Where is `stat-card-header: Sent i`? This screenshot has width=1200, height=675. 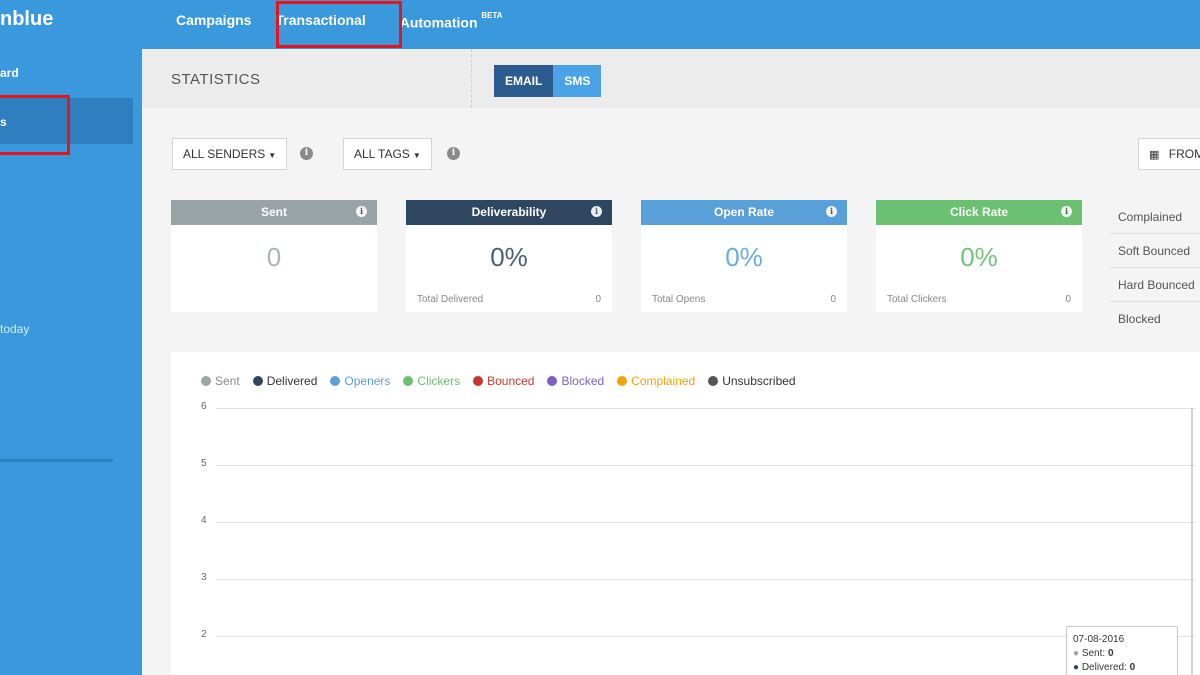 stat-card-header: Sent i is located at coordinates (274, 212).